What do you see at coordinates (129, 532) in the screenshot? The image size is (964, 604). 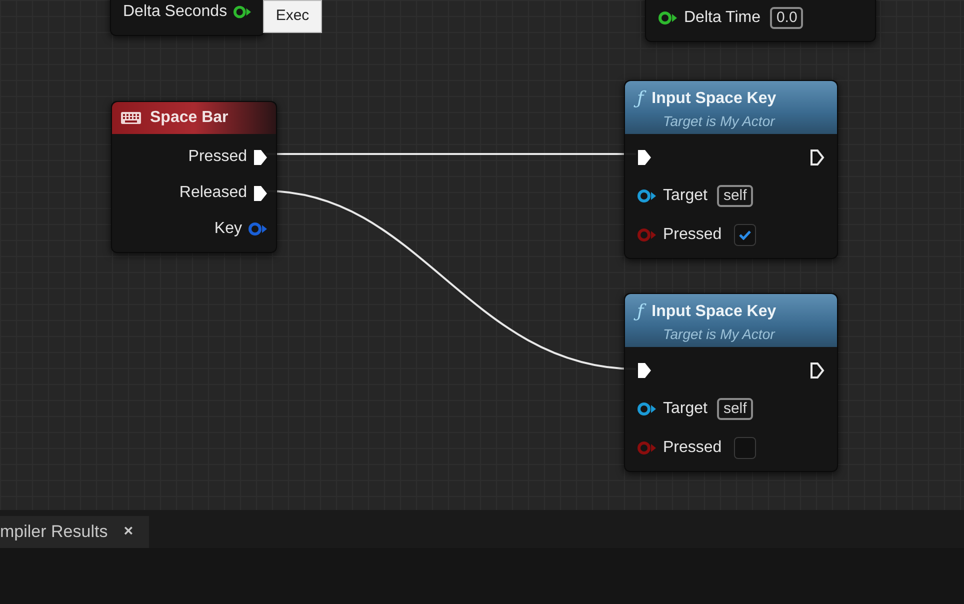 I see `close-icon: ×` at bounding box center [129, 532].